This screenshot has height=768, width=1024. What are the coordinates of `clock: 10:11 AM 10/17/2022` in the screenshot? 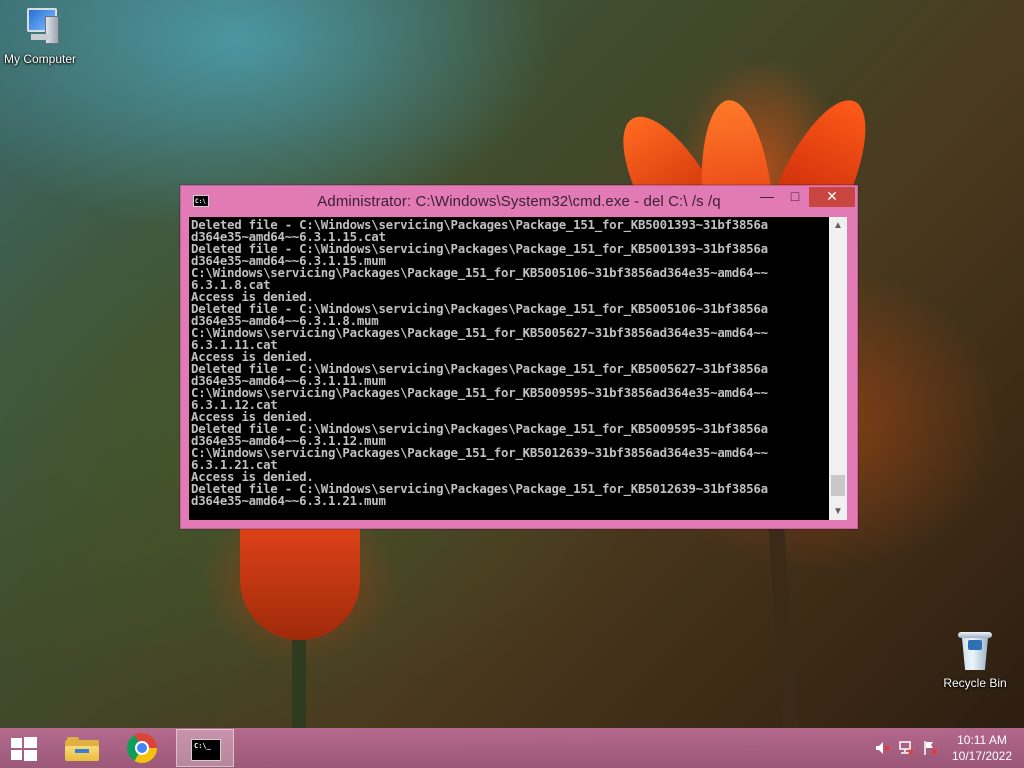 It's located at (982, 748).